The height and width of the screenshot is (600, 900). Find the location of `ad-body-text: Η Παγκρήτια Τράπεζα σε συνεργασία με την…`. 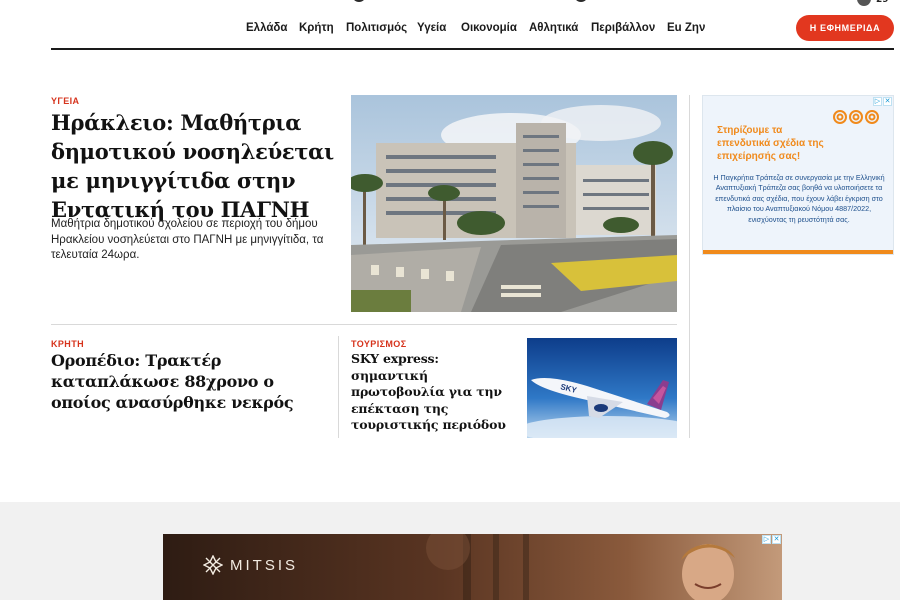

ad-body-text: Η Παγκρήτια Τράπεζα σε συνεργασία με την… is located at coordinates (799, 198).